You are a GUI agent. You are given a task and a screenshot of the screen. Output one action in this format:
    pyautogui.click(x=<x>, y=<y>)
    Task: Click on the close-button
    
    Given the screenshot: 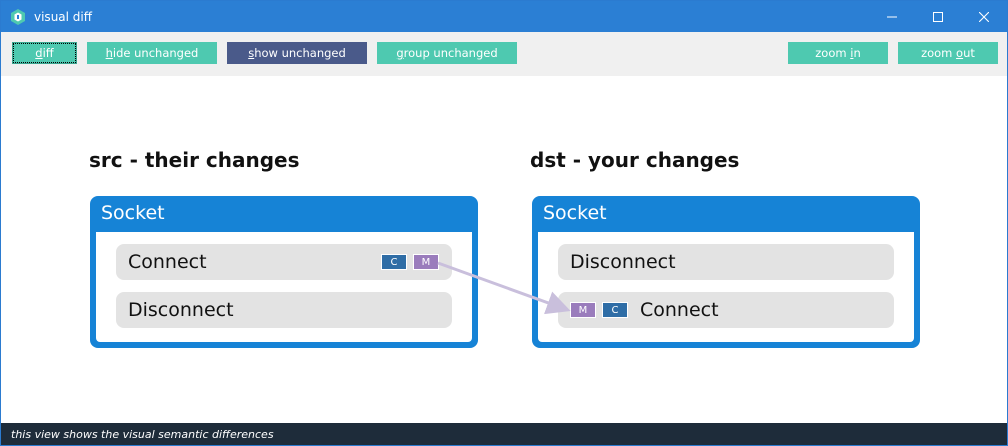 What is the action you would take?
    pyautogui.click(x=984, y=16)
    